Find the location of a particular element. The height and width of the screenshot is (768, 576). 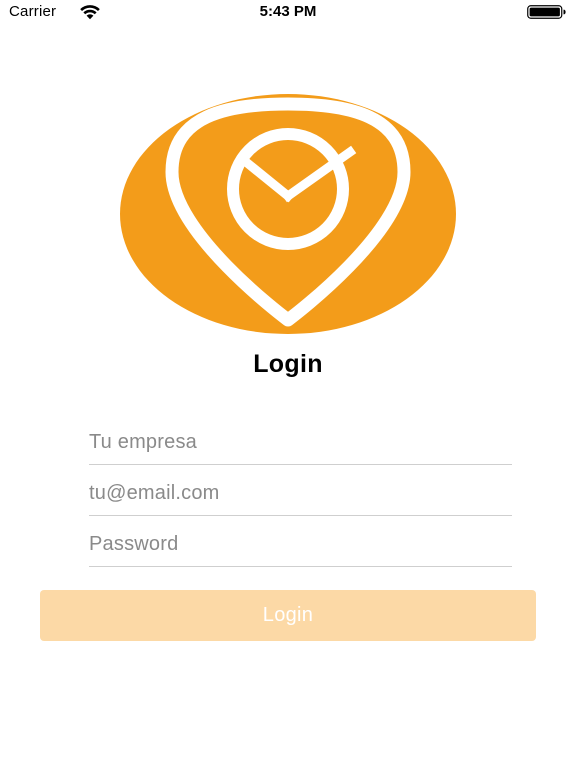

email-field-container is located at coordinates (300, 490).